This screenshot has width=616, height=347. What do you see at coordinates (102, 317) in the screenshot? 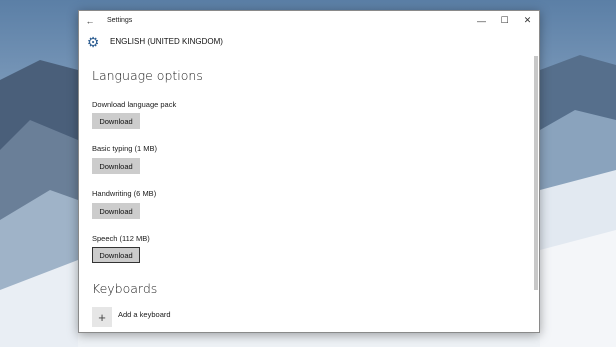
I see `plus-icon: +` at bounding box center [102, 317].